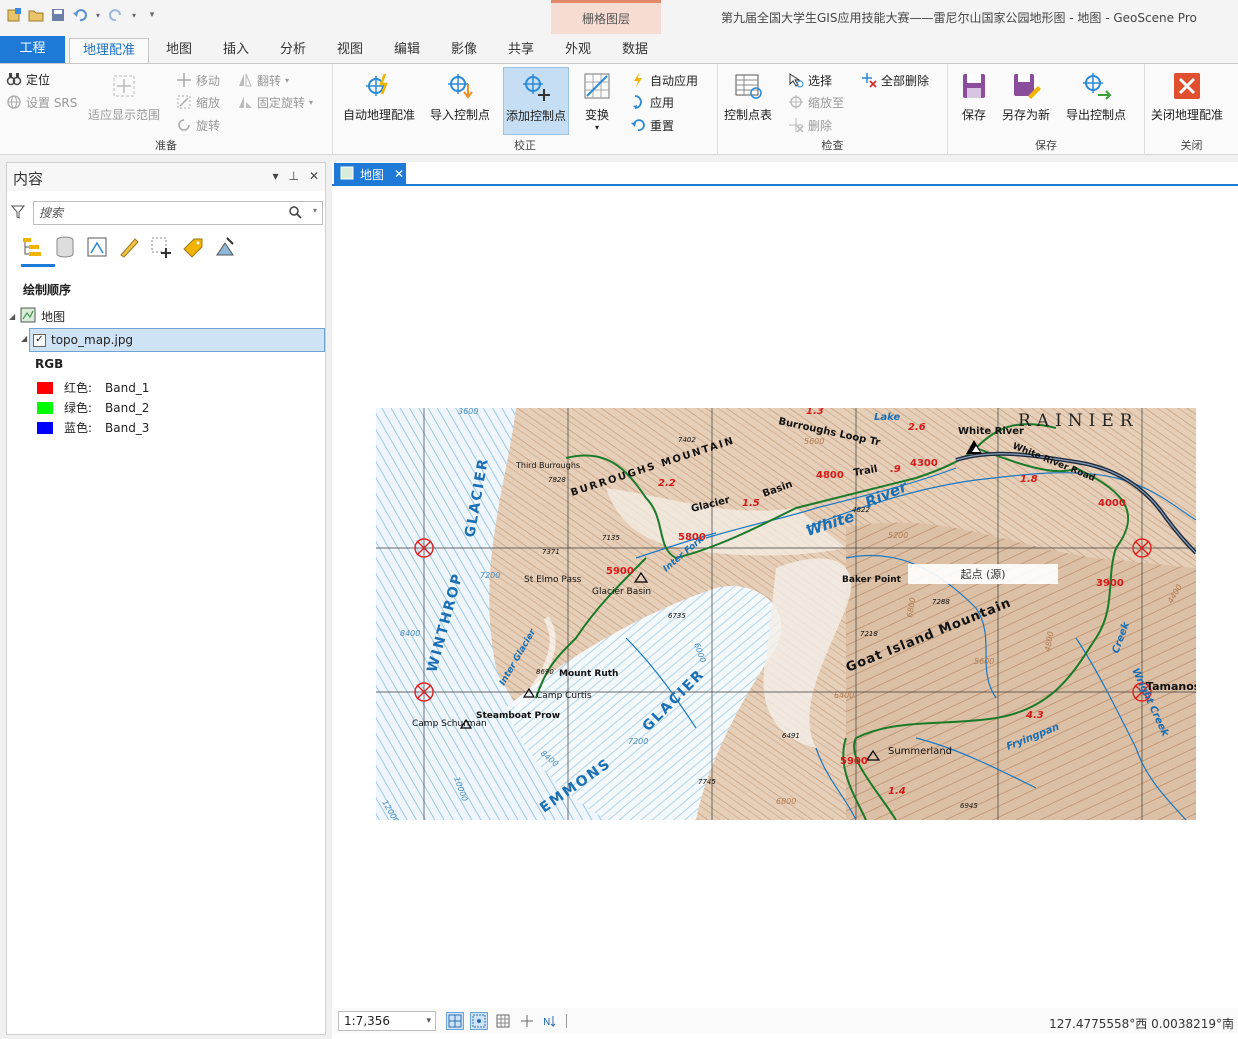 Image resolution: width=1238 pixels, height=1039 pixels. I want to click on fixed-rotate-button: 固定旋转 ▾, so click(275, 102).